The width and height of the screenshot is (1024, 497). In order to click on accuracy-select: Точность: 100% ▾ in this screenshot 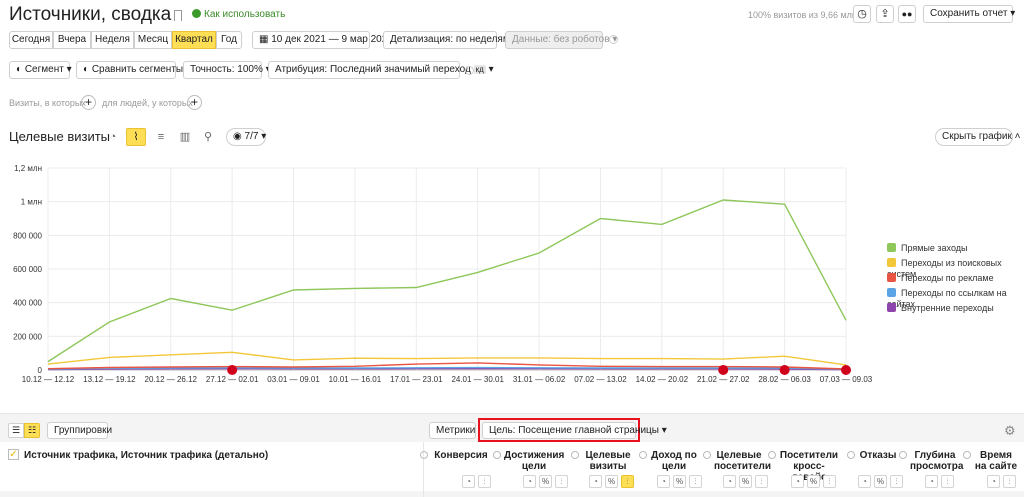, I will do `click(227, 70)`.